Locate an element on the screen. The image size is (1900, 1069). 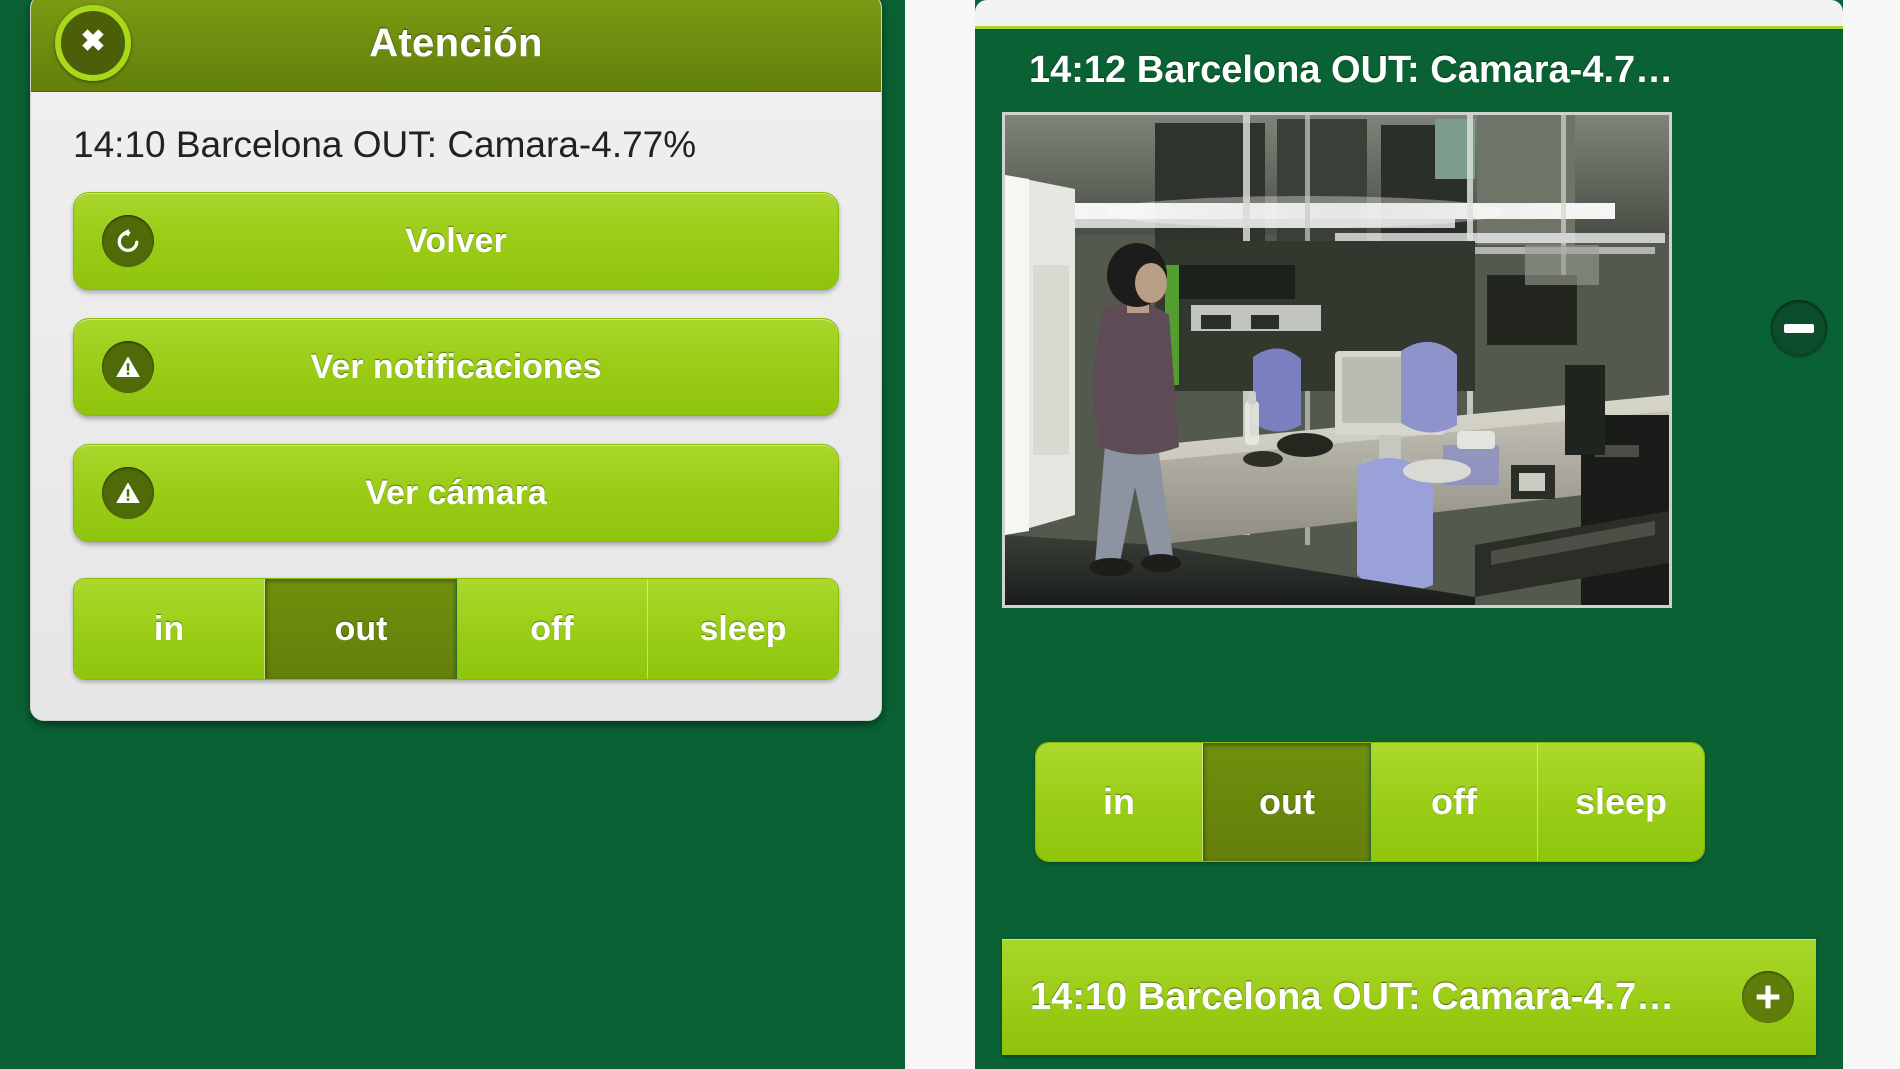
mode-option-sleep: sleep is located at coordinates (743, 629).